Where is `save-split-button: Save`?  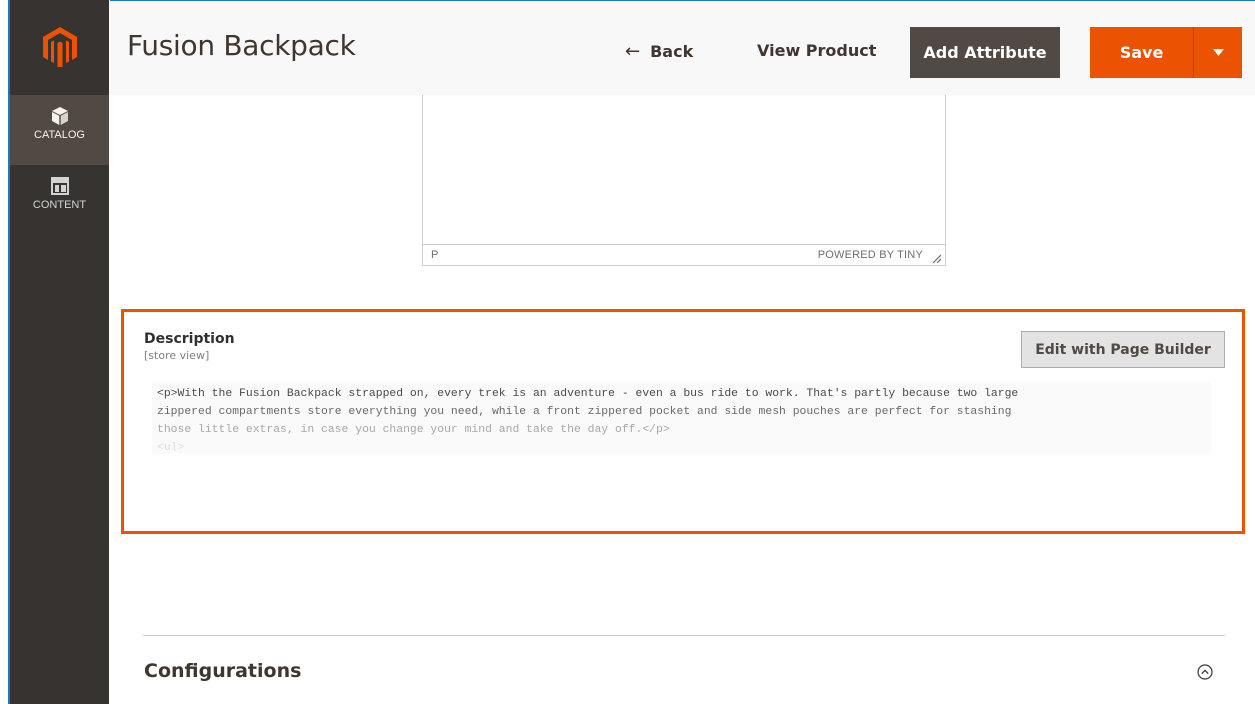
save-split-button: Save is located at coordinates (1166, 52).